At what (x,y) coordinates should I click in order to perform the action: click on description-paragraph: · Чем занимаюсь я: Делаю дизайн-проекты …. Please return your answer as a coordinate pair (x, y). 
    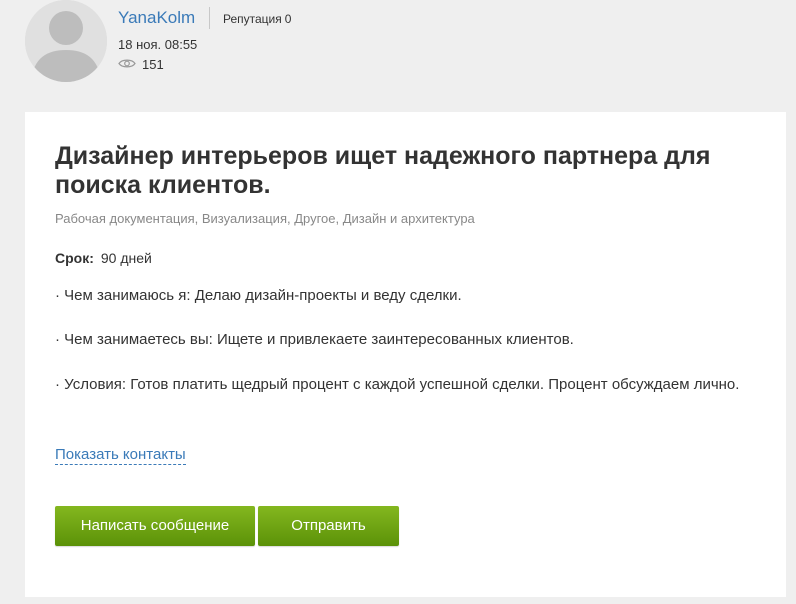
    Looking at the image, I should click on (258, 295).